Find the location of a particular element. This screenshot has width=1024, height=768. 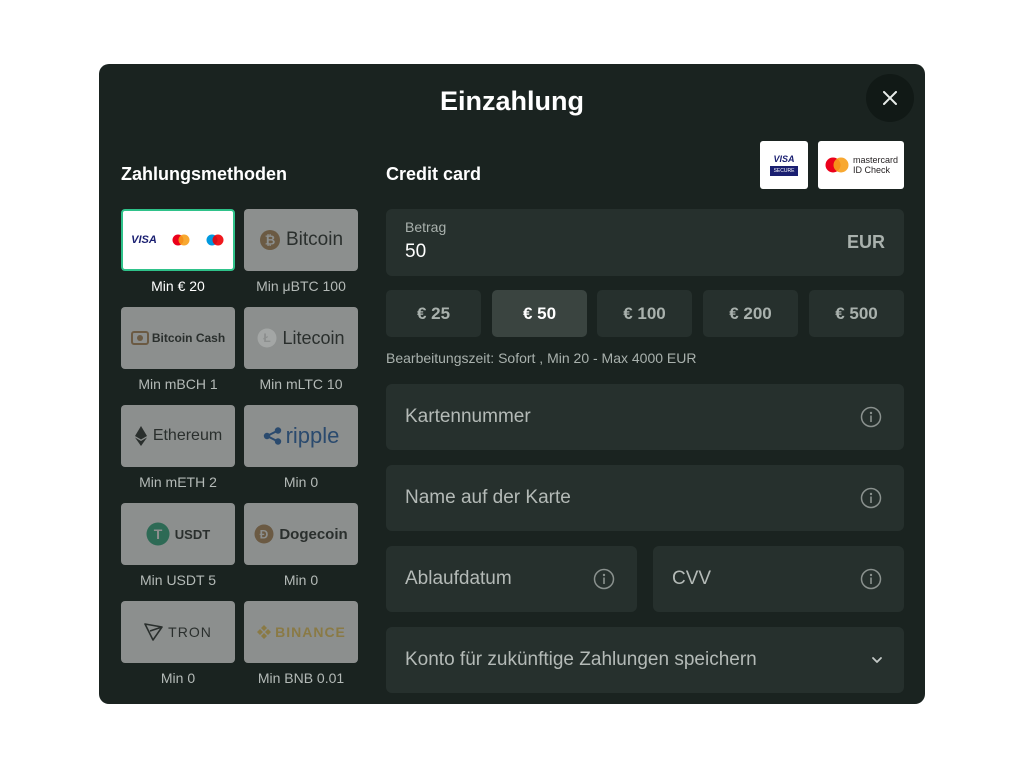

close-button is located at coordinates (890, 98).